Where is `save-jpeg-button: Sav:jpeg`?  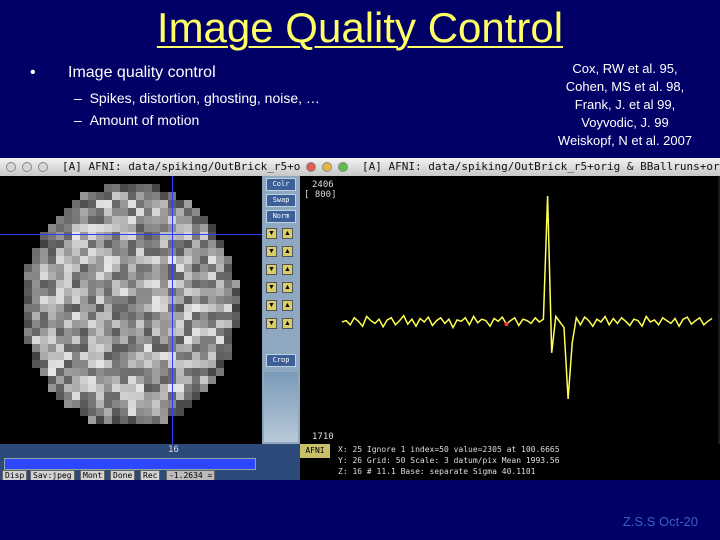
save-jpeg-button: Sav:jpeg is located at coordinates (52, 475).